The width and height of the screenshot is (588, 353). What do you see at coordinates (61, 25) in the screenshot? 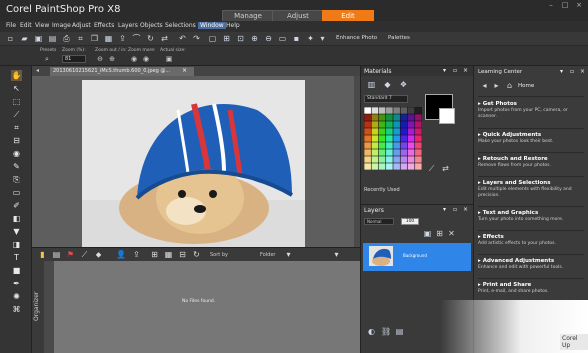
I see `menu-image: Image` at bounding box center [61, 25].